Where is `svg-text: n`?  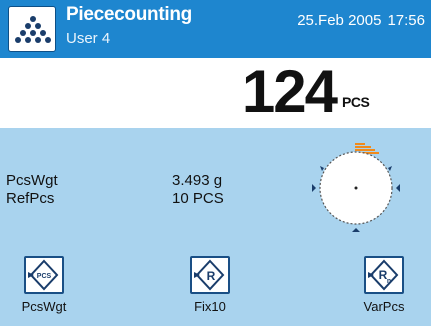 svg-text: n is located at coordinates (389, 281).